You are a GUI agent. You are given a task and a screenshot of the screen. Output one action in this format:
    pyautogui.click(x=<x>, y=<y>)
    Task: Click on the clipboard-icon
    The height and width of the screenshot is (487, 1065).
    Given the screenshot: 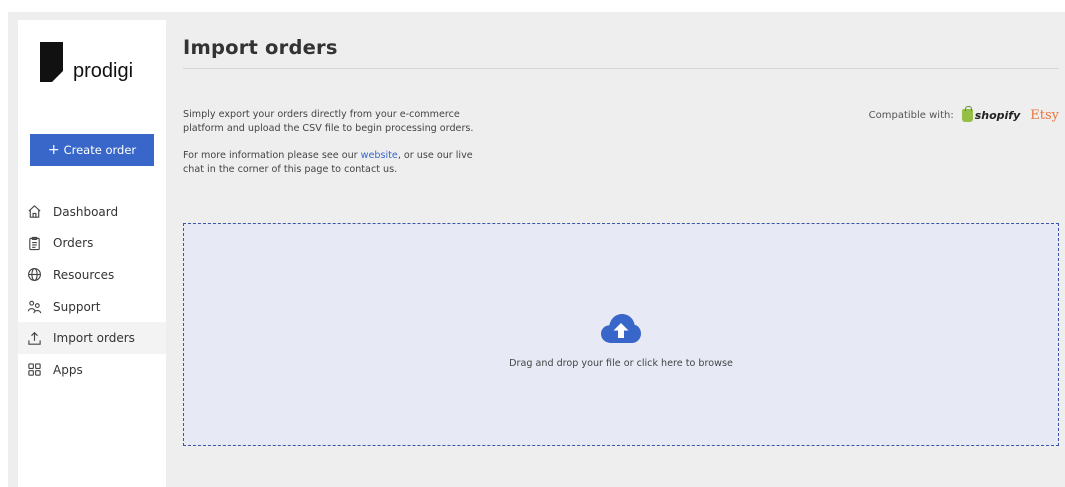 What is the action you would take?
    pyautogui.click(x=34, y=243)
    